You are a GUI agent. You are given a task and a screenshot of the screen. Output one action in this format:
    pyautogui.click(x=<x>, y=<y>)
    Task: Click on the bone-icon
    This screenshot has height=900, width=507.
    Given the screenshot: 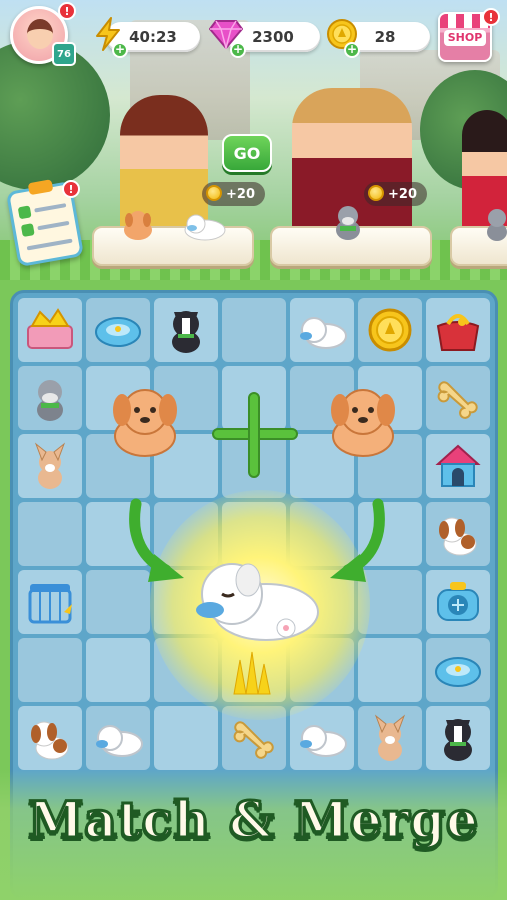 What is the action you would take?
    pyautogui.click(x=458, y=398)
    